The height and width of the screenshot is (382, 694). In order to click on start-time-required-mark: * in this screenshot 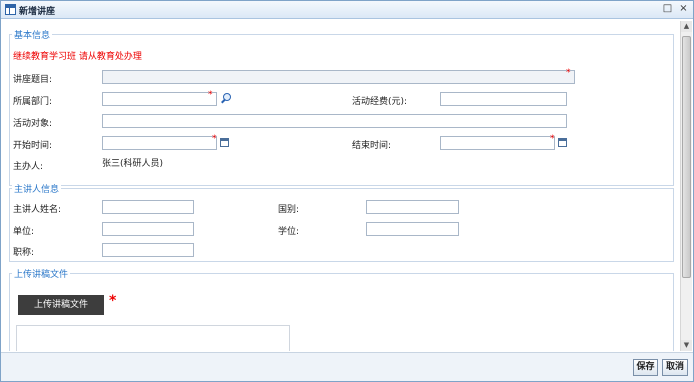, I will do `click(214, 139)`.